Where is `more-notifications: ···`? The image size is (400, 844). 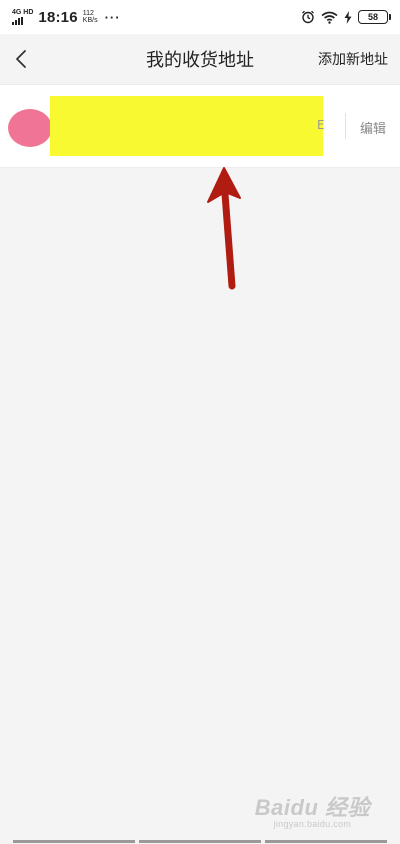 more-notifications: ··· is located at coordinates (112, 17).